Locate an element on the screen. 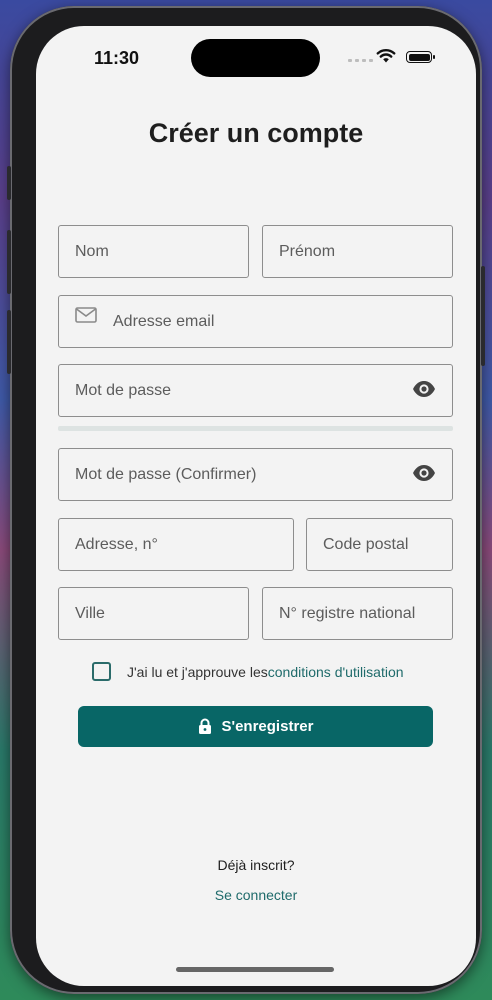  city-placeholder: Ville is located at coordinates (90, 613).